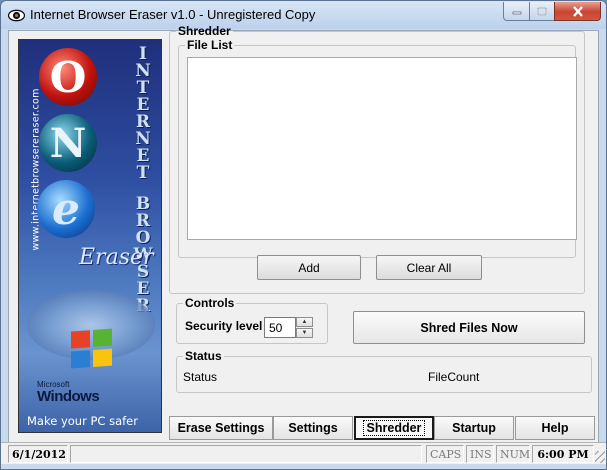  I want to click on tab-shredder: Shredder, so click(394, 428).